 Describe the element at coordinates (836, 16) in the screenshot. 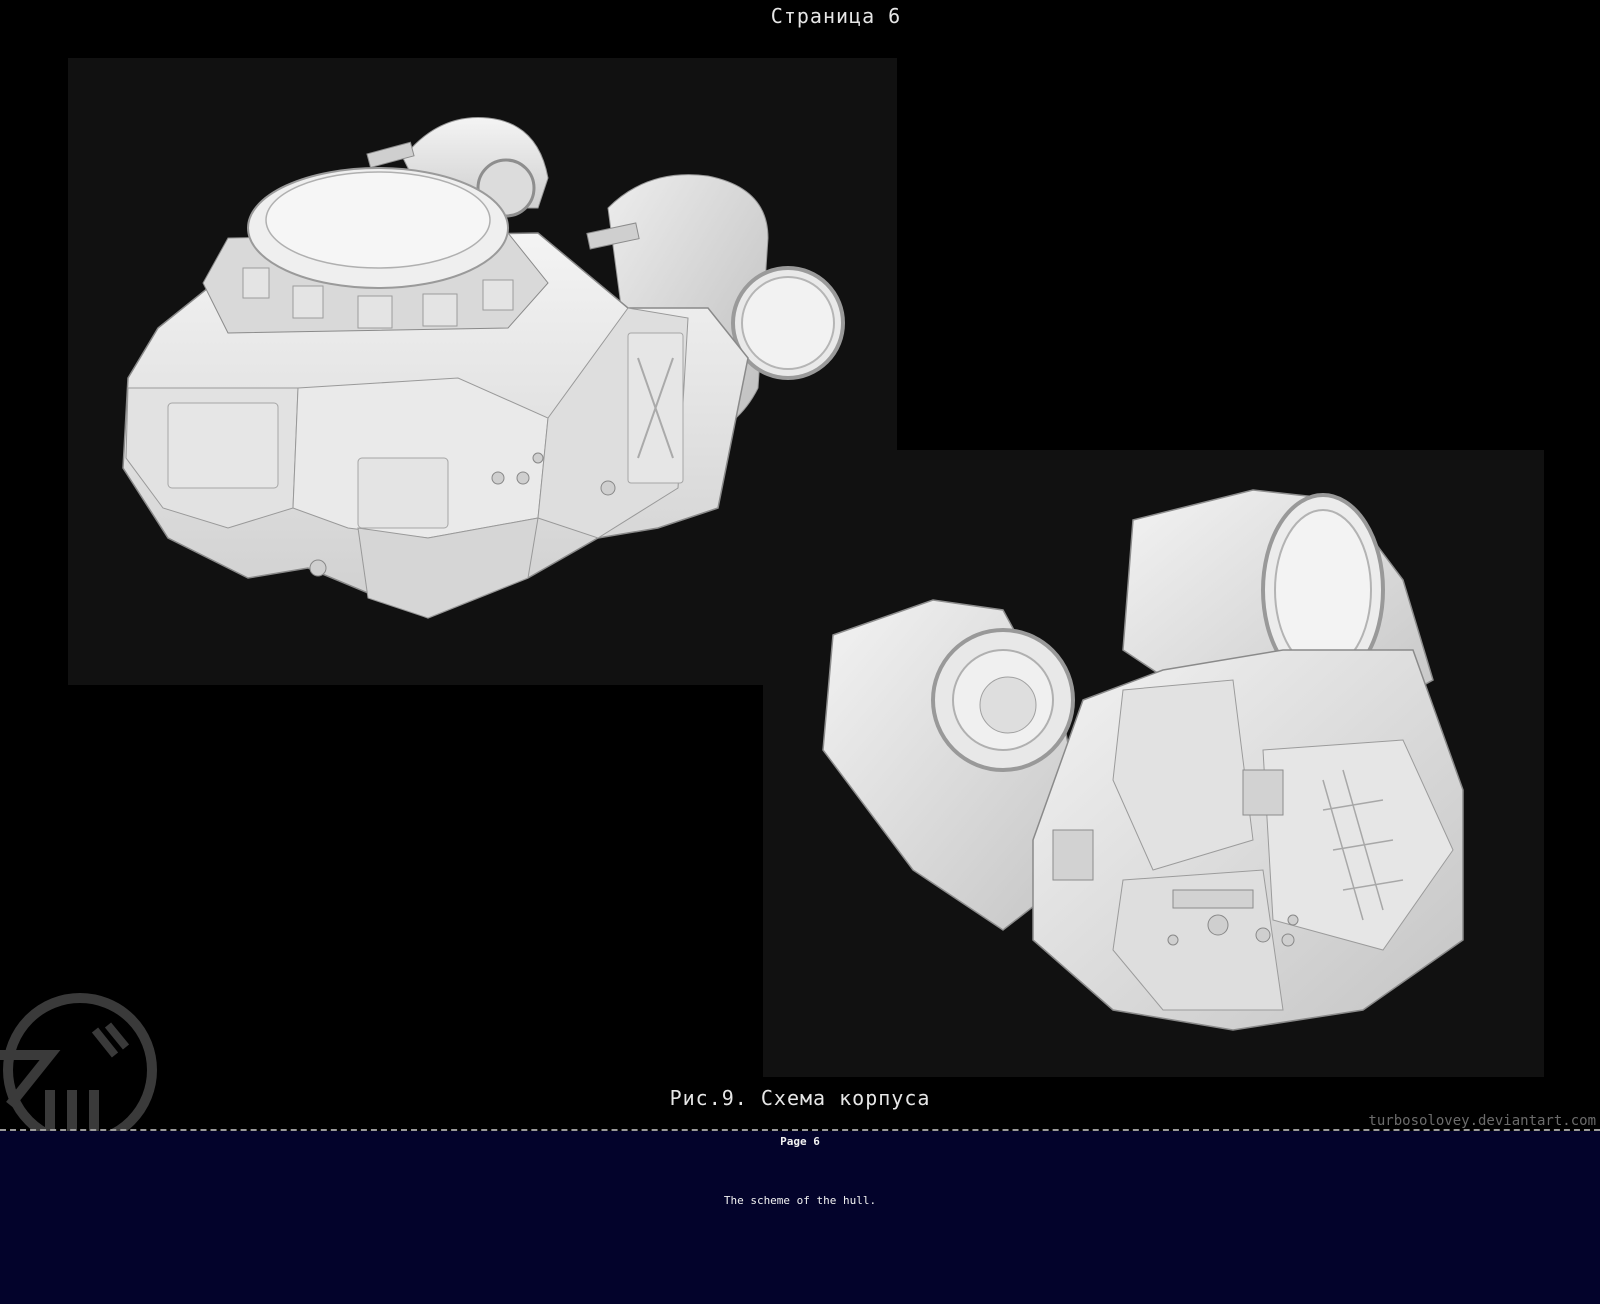

I see `page-title: Страница 6` at that location.